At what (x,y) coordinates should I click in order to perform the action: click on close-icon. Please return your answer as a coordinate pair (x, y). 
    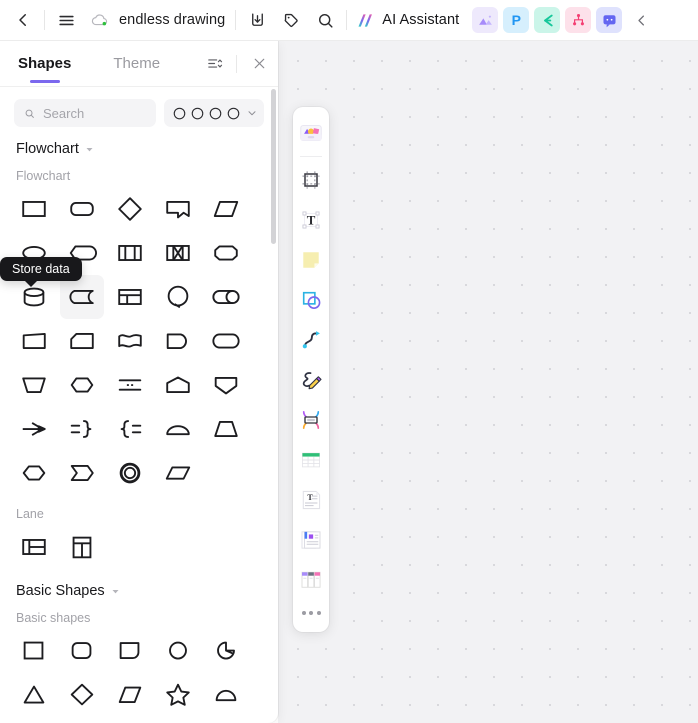
    Looking at the image, I should click on (259, 63).